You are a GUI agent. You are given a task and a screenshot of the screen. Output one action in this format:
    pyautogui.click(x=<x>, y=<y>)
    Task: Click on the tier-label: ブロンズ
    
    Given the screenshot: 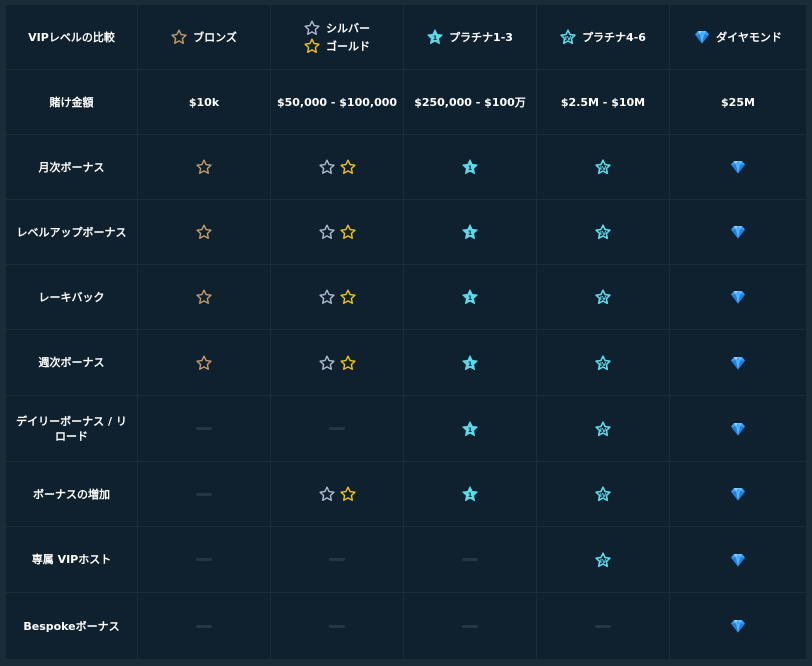 What is the action you would take?
    pyautogui.click(x=215, y=37)
    